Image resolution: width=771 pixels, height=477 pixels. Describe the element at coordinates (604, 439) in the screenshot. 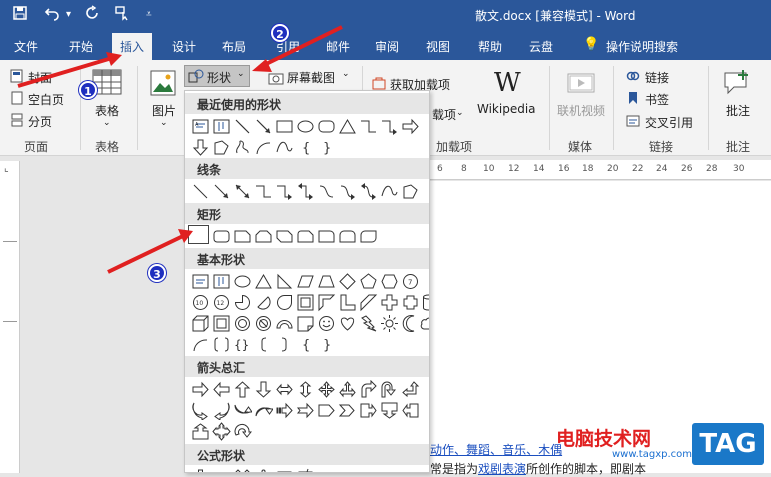

I see `watermark-text: 电脑技术网` at that location.